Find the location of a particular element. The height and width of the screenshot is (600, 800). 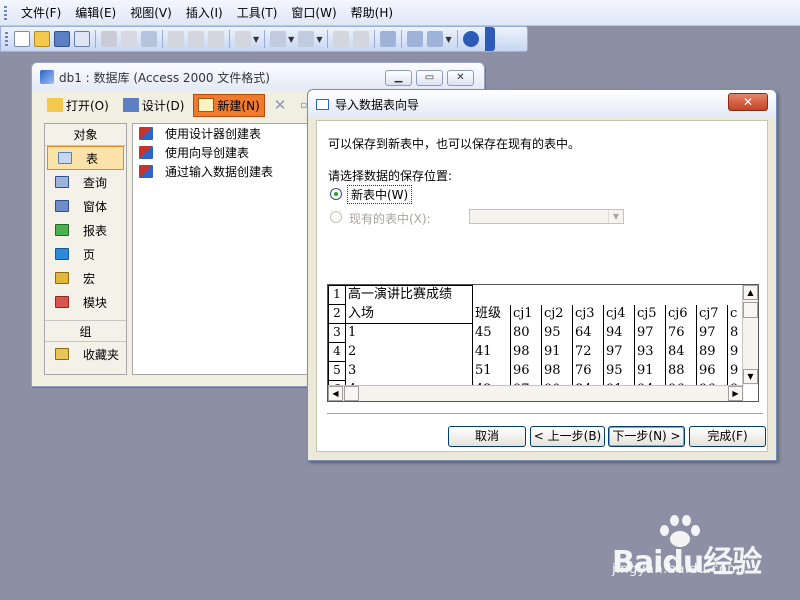

spelling-icon is located at coordinates (149, 39).